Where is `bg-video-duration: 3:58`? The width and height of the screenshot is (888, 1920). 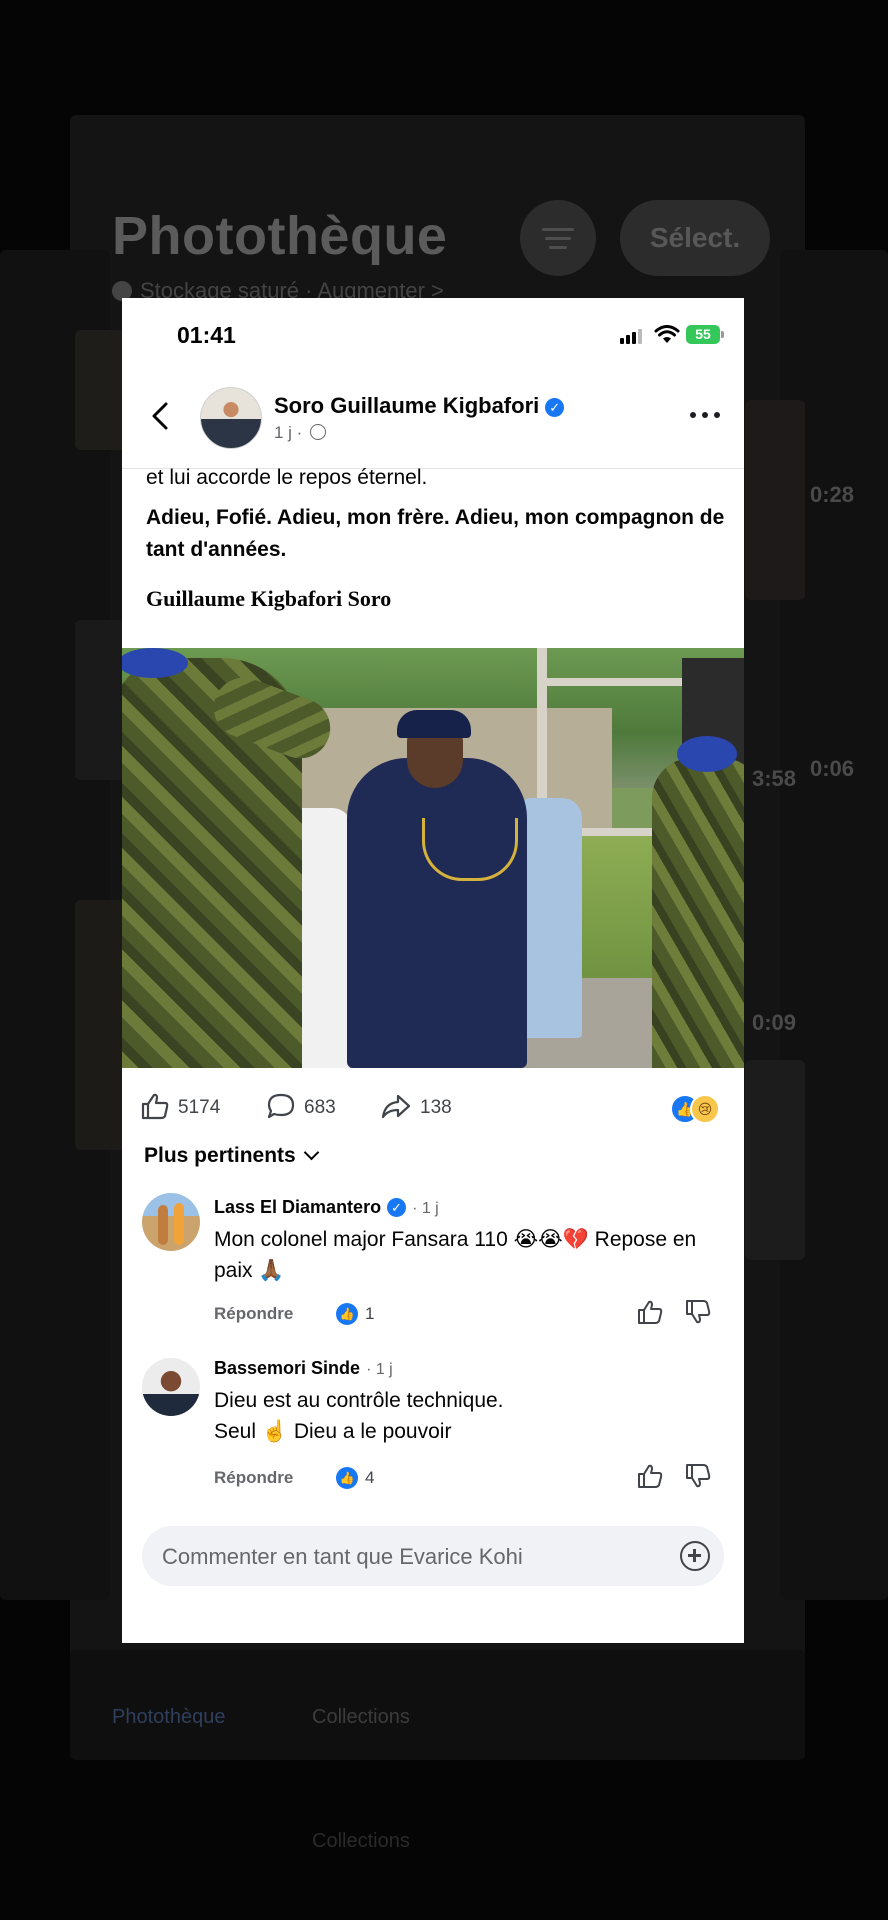 bg-video-duration: 3:58 is located at coordinates (774, 778).